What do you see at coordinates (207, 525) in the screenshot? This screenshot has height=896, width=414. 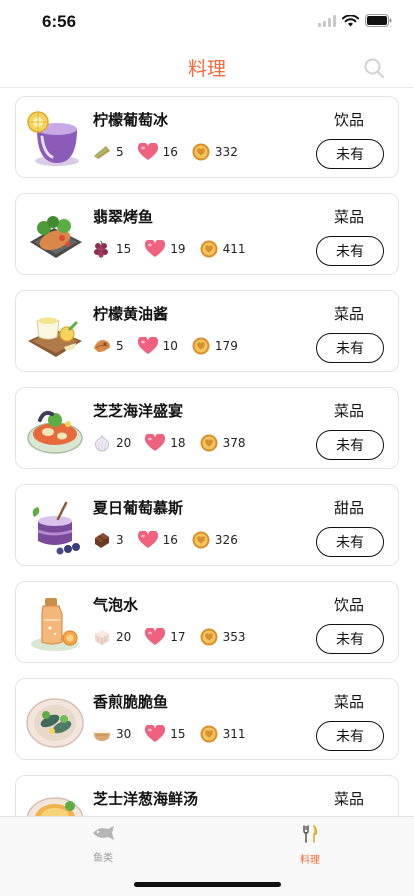 I see `dish-card: 夏日葡萄慕斯 甜品 3 16 326 未有` at bounding box center [207, 525].